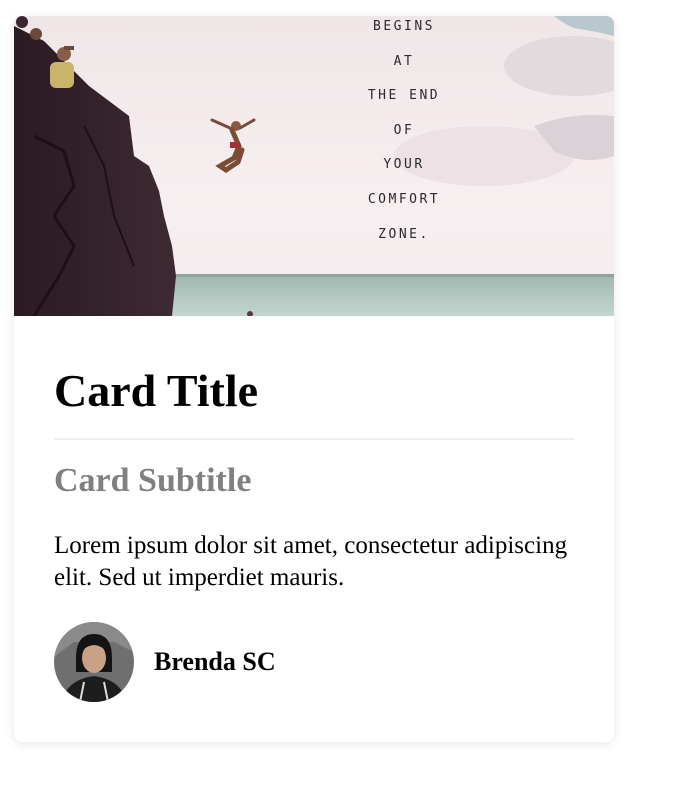  Describe the element at coordinates (153, 480) in the screenshot. I see `card-subtitle: Card Subtitle` at that location.